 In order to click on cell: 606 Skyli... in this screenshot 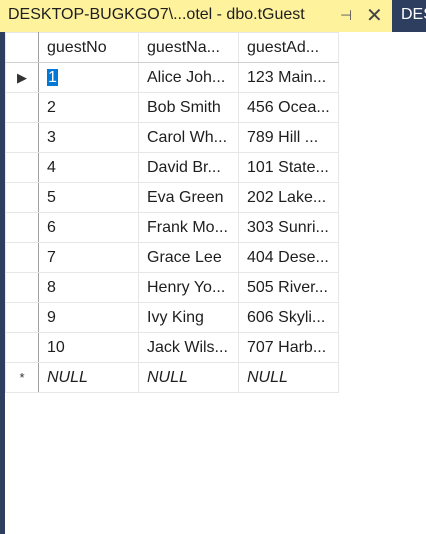, I will do `click(288, 317)`.